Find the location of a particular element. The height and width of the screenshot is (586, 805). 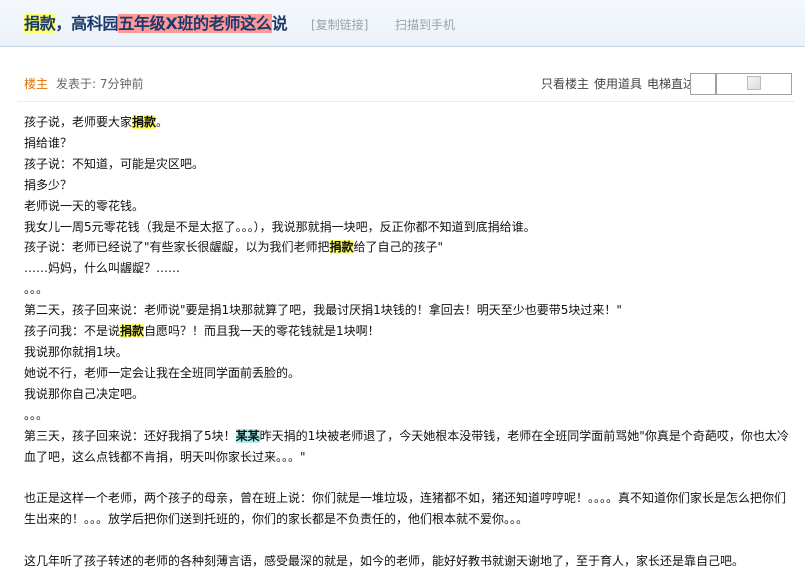

post-line: 我说那你自己决定吧。 is located at coordinates (84, 393).